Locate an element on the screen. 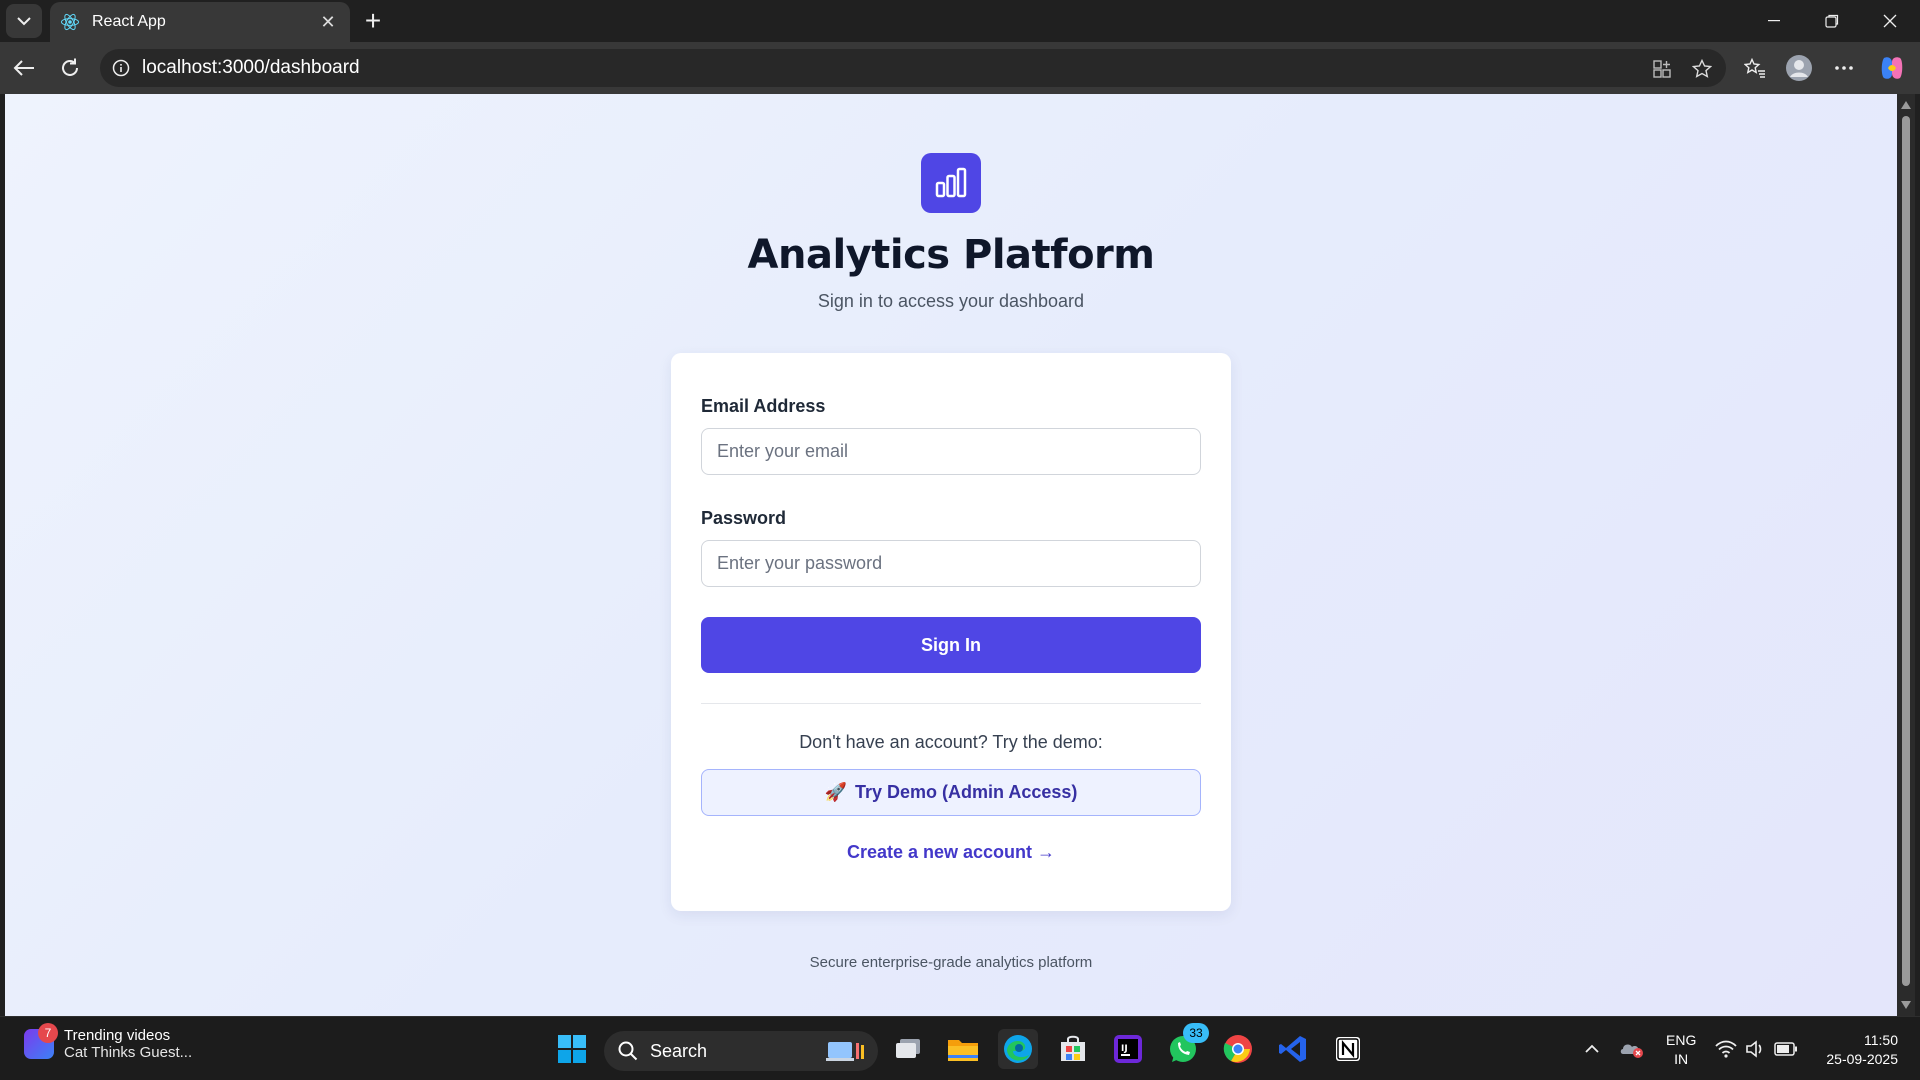 This screenshot has height=1080, width=1920. region-code: IN is located at coordinates (1681, 1059).